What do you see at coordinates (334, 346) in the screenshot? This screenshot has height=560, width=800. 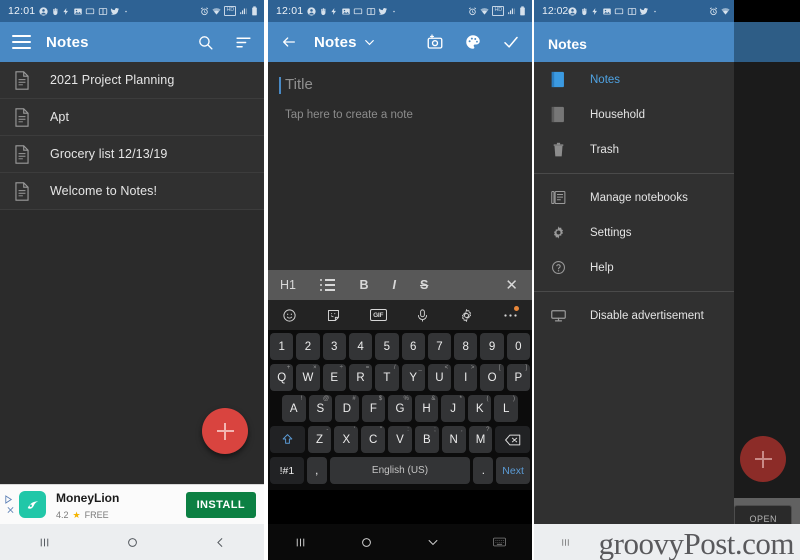 I see `key: 3` at bounding box center [334, 346].